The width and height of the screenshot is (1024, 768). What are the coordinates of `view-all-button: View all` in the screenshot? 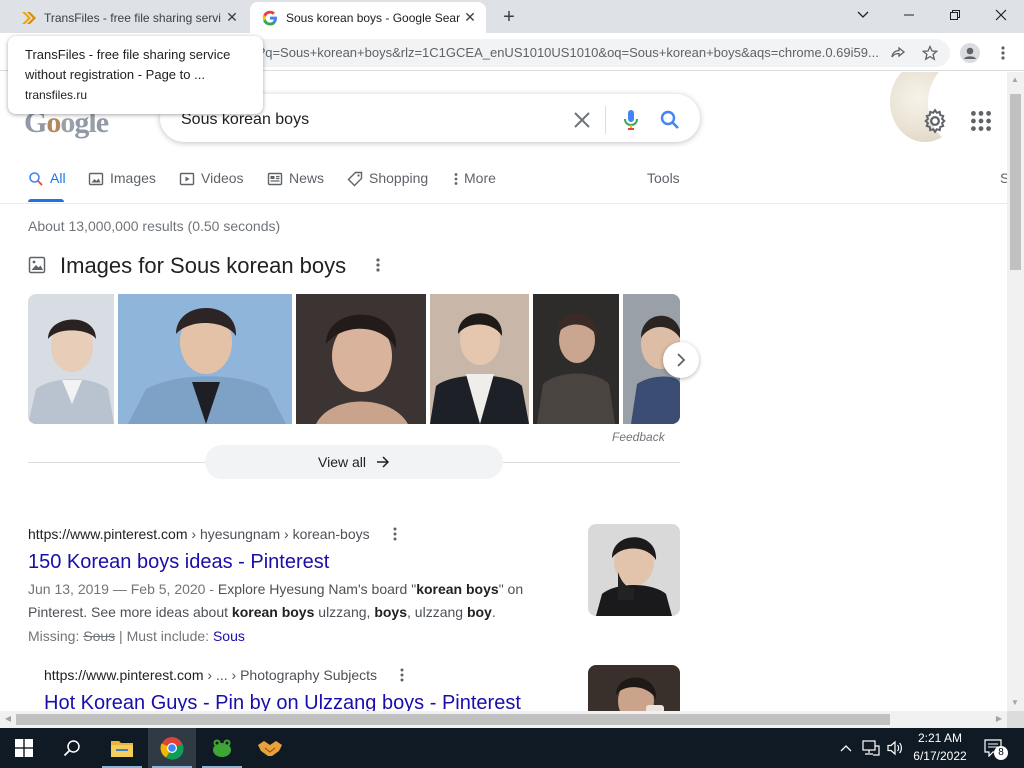 It's located at (354, 462).